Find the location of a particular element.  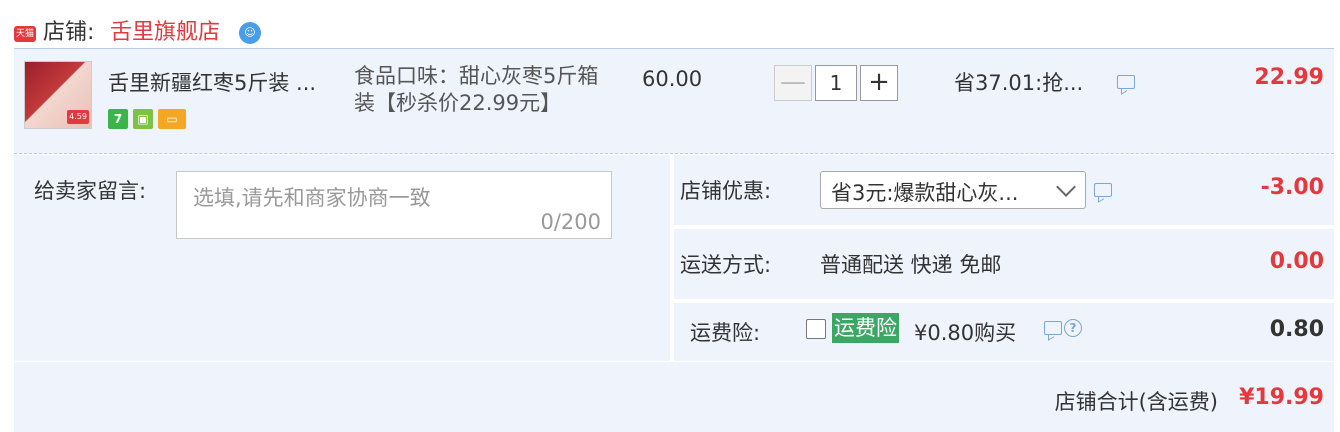

shipping-label: 运送方式: is located at coordinates (726, 265).